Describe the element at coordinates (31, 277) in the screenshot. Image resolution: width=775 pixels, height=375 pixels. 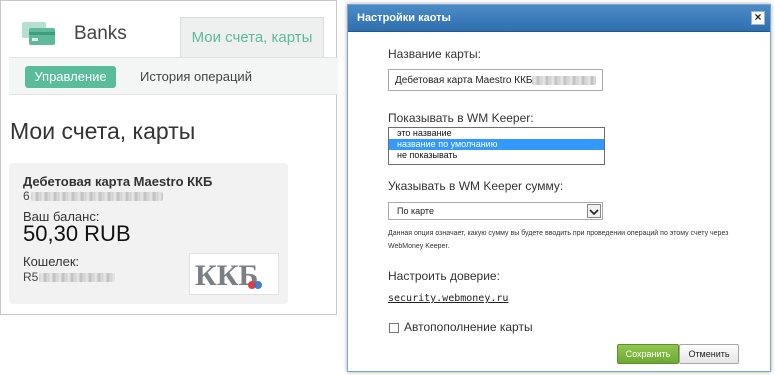
I see `wallet-number: R5` at that location.